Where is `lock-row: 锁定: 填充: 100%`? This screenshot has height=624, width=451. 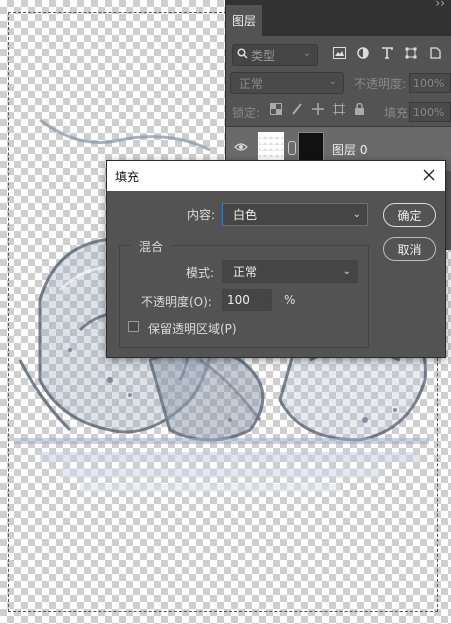
lock-row: 锁定: 填充: 100% is located at coordinates (341, 112).